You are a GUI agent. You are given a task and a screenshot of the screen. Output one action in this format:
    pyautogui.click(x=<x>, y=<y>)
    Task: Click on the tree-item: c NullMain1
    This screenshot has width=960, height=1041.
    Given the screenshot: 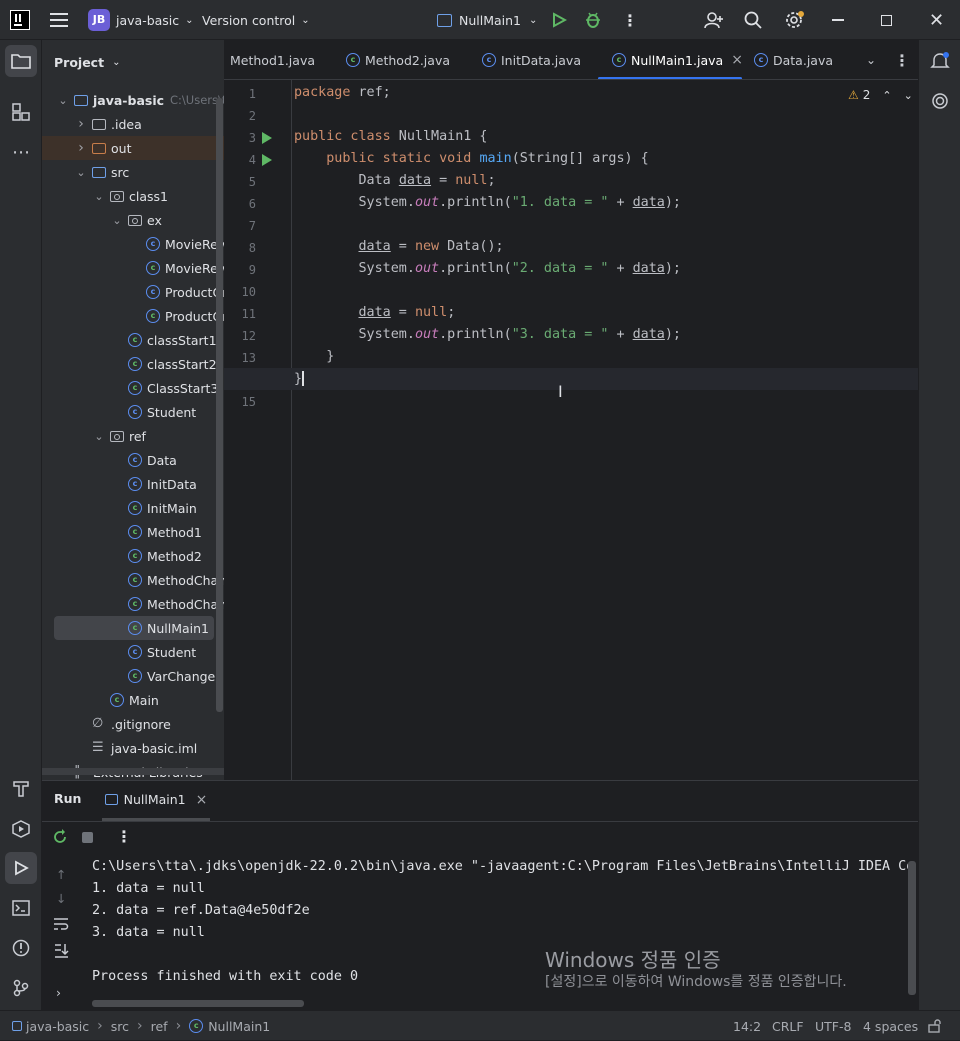 What is the action you would take?
    pyautogui.click(x=168, y=628)
    